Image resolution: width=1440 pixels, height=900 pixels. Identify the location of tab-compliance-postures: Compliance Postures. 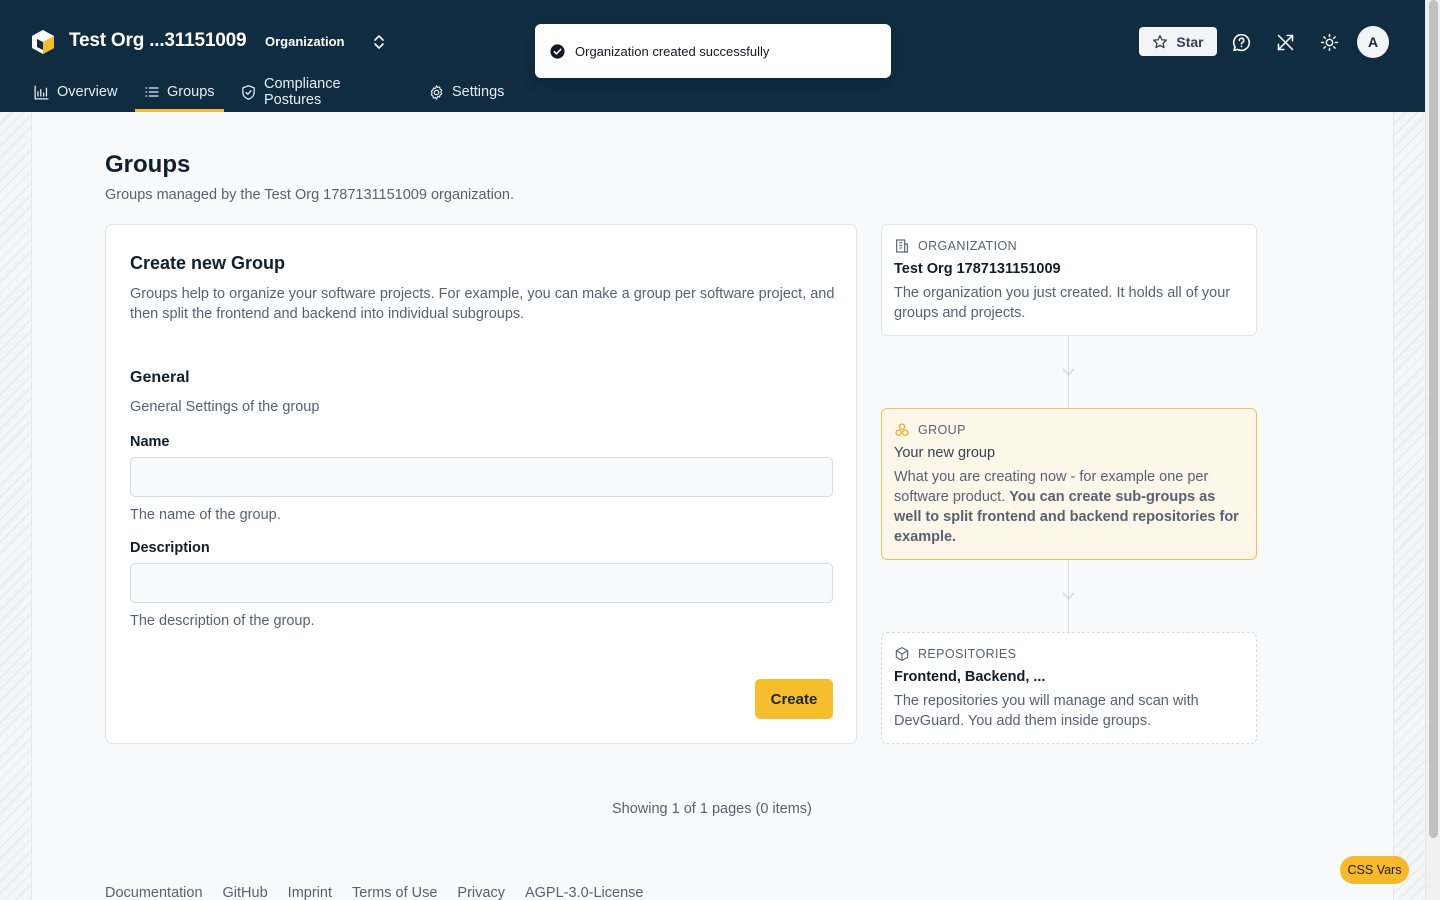
(290, 92).